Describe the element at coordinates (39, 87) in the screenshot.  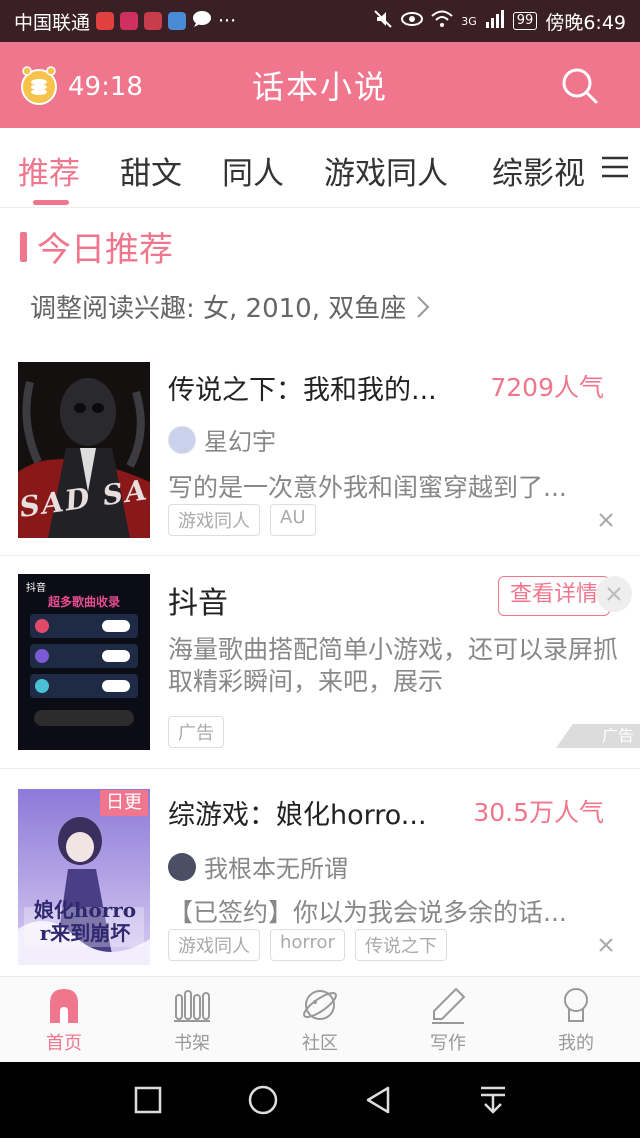
I see `coin-clock-icon` at that location.